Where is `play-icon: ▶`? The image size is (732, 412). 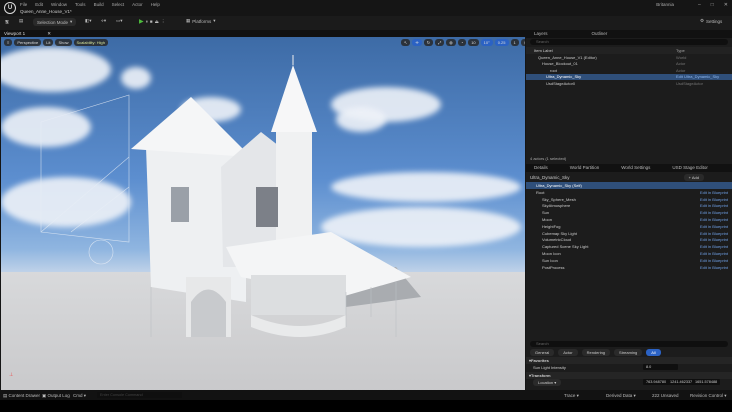 play-icon: ▶ is located at coordinates (141, 21).